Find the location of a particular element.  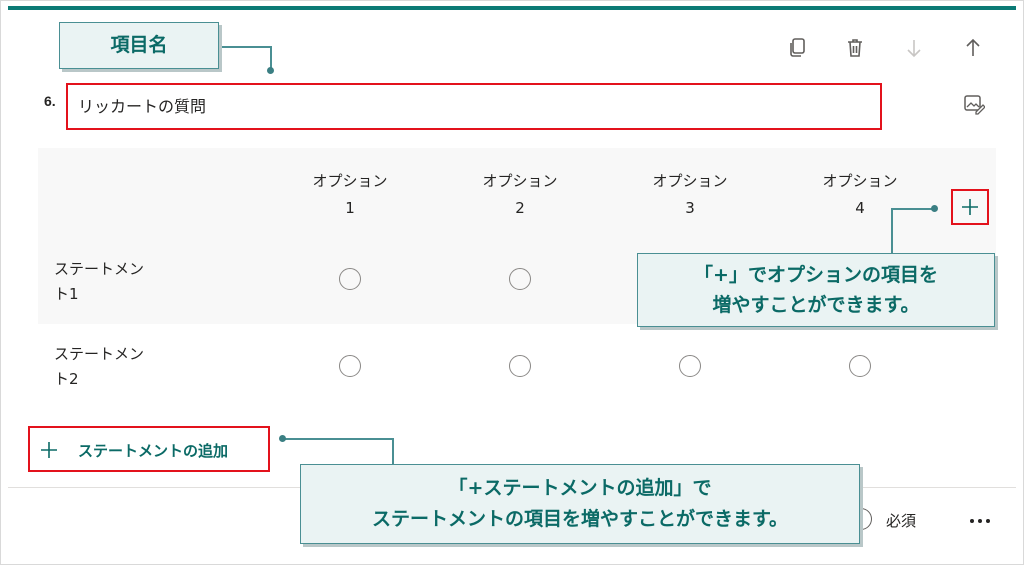

radio-s2-o3 is located at coordinates (690, 366).